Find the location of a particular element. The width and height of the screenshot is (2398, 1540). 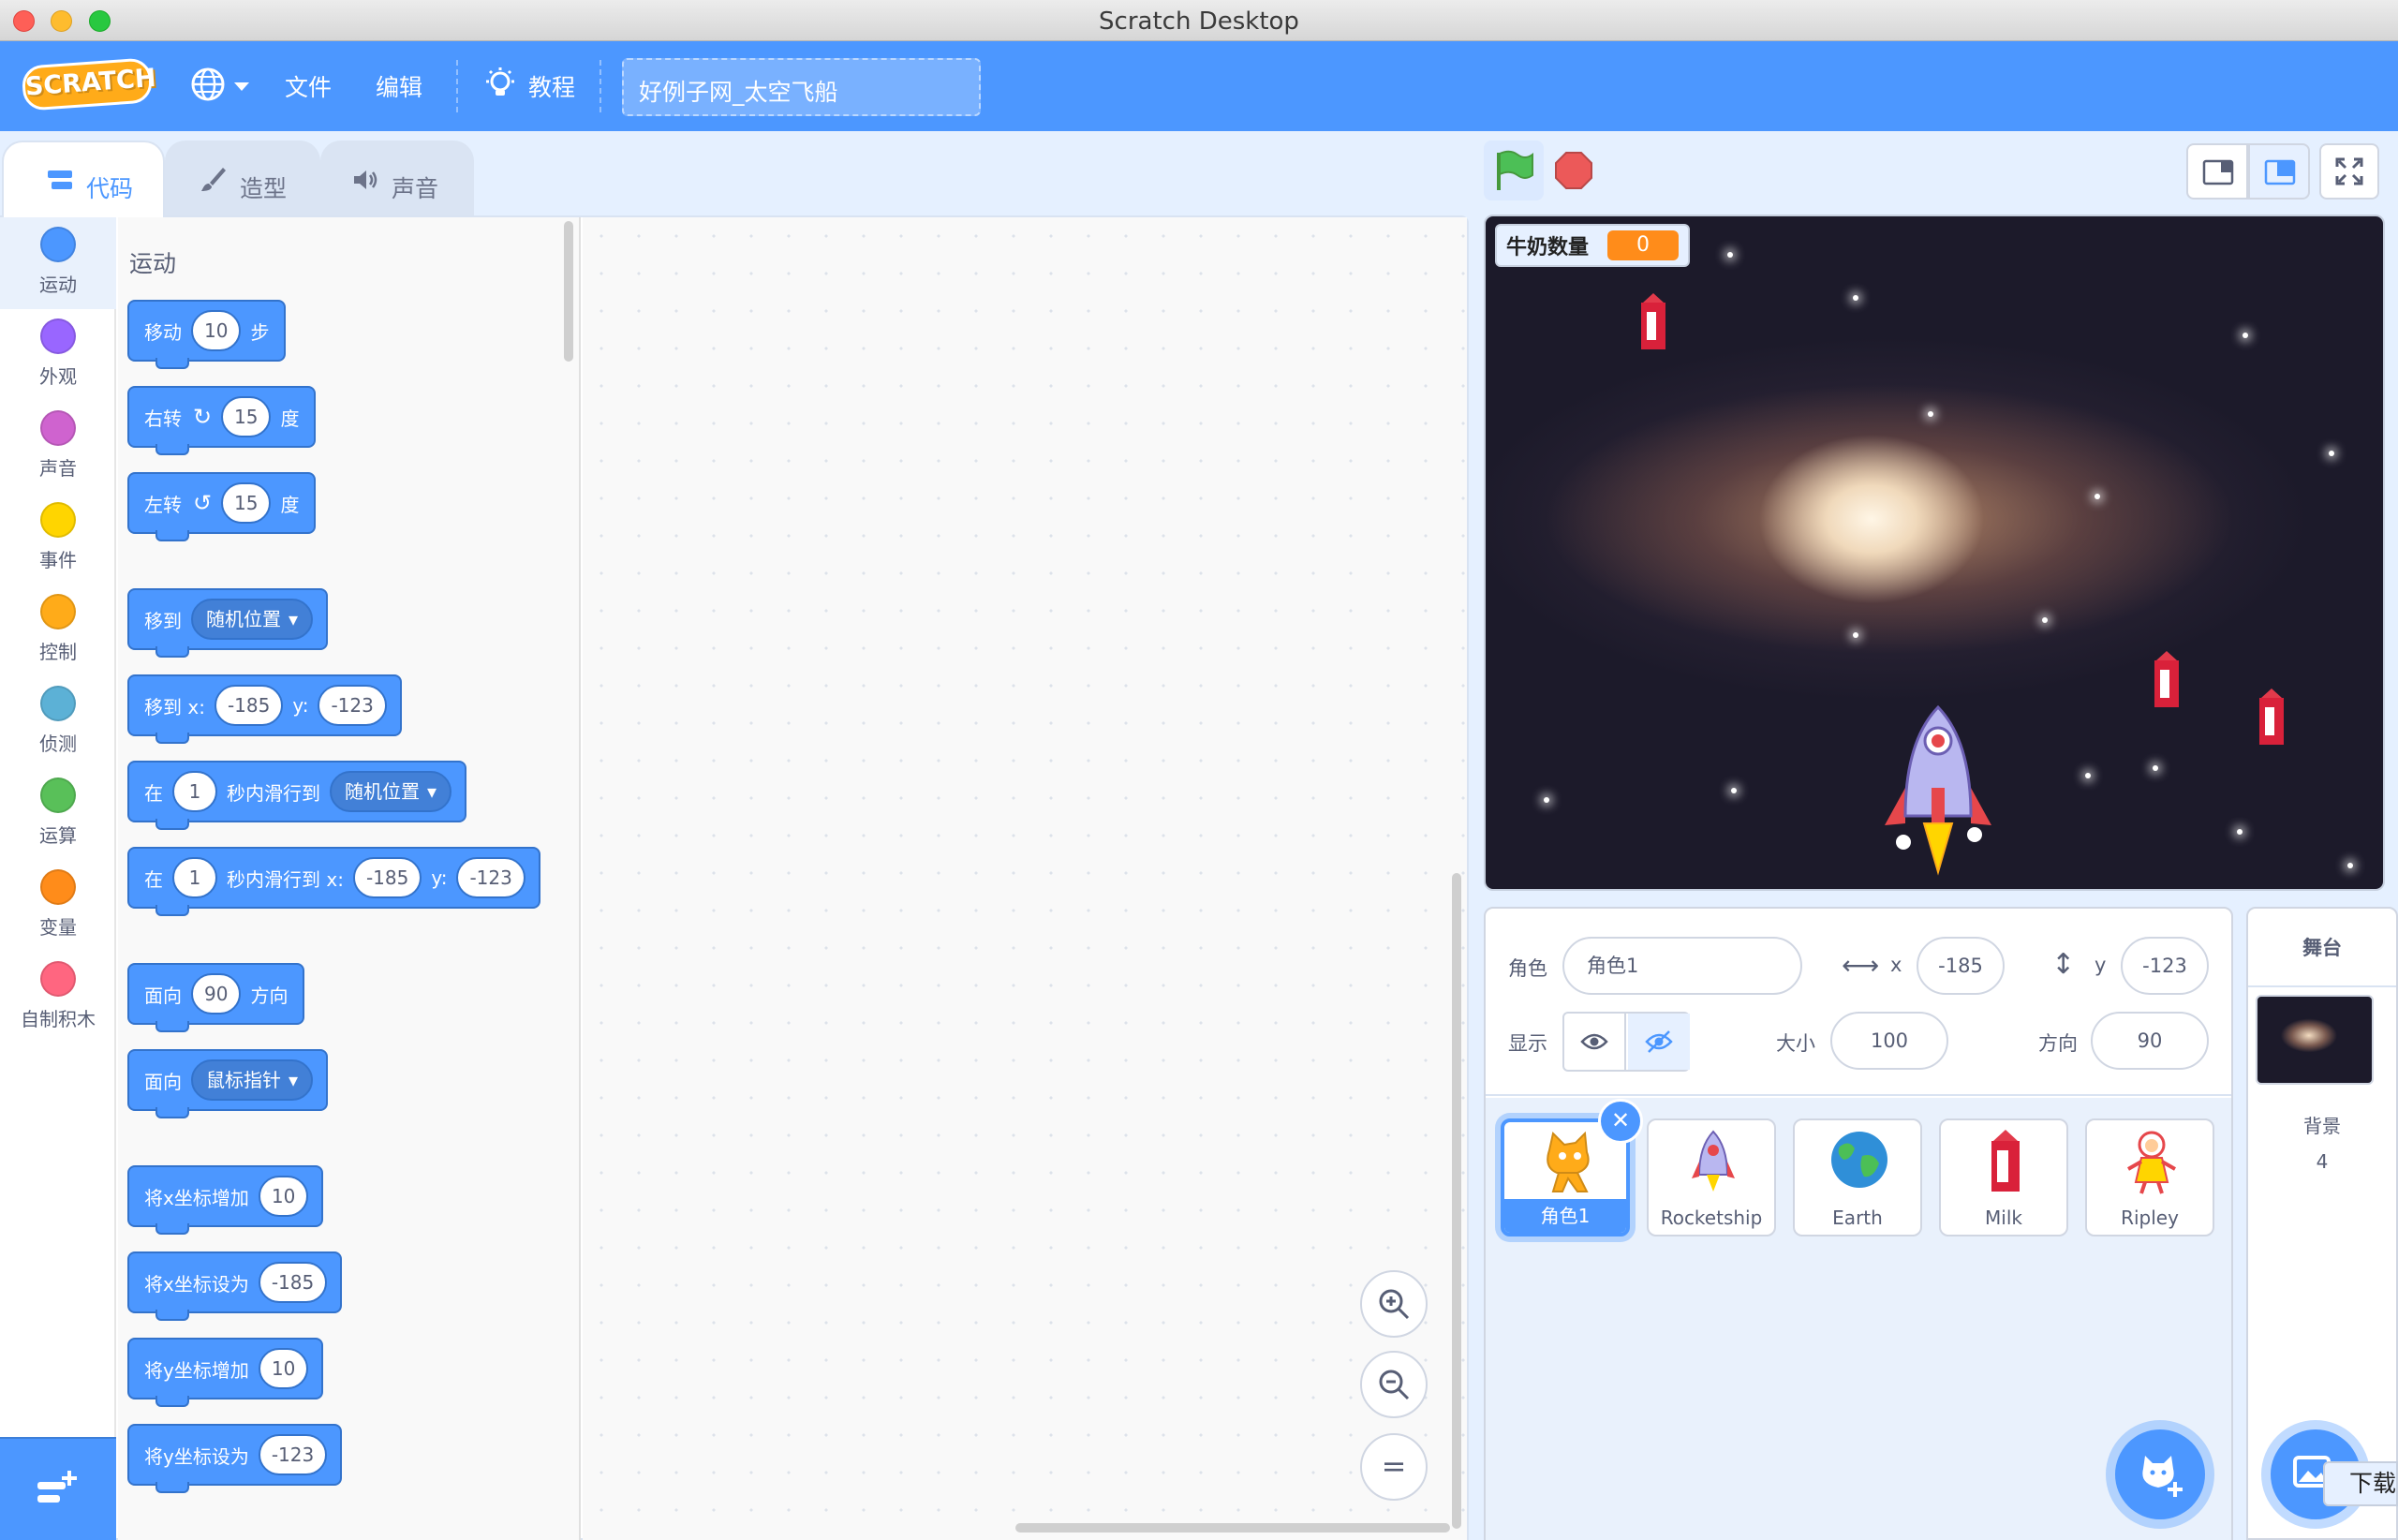

variable-monitor: 牛奶数量 0 is located at coordinates (1593, 246).